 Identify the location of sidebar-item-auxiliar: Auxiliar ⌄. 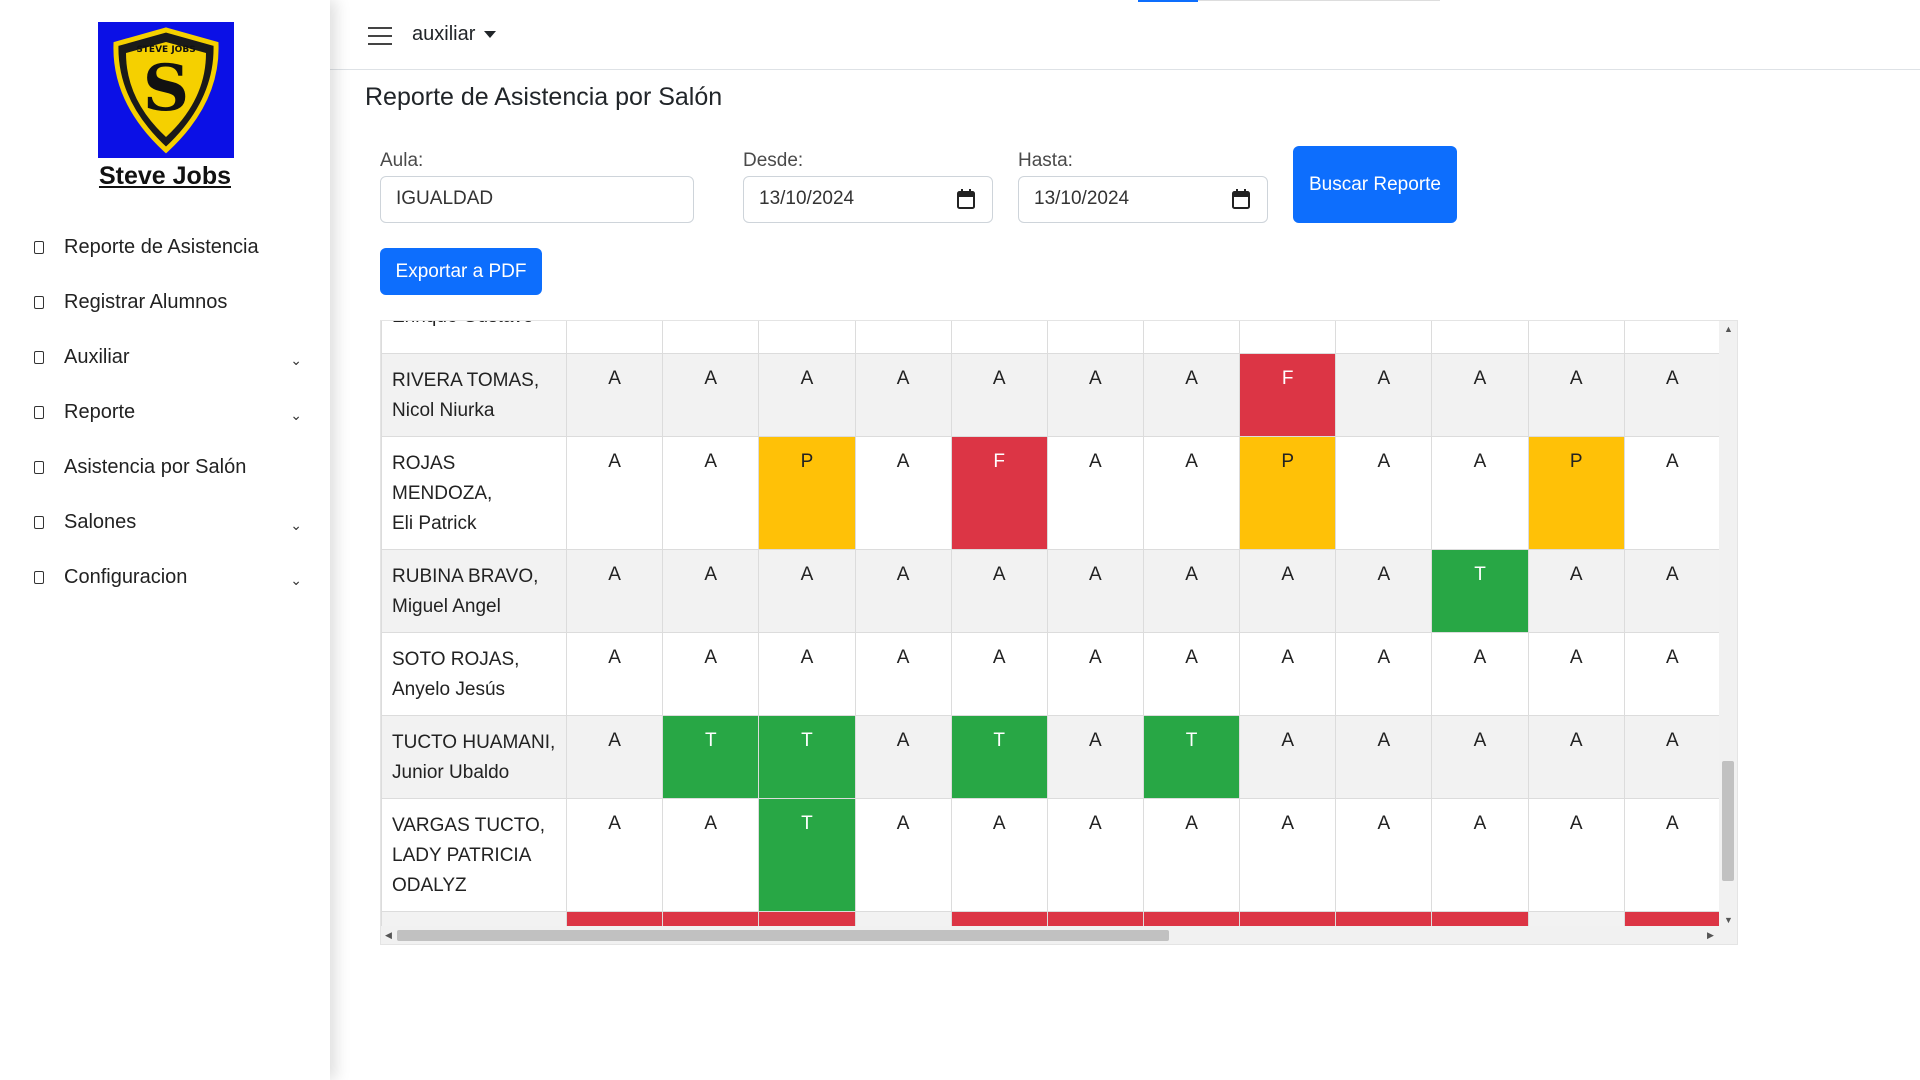
(165, 357).